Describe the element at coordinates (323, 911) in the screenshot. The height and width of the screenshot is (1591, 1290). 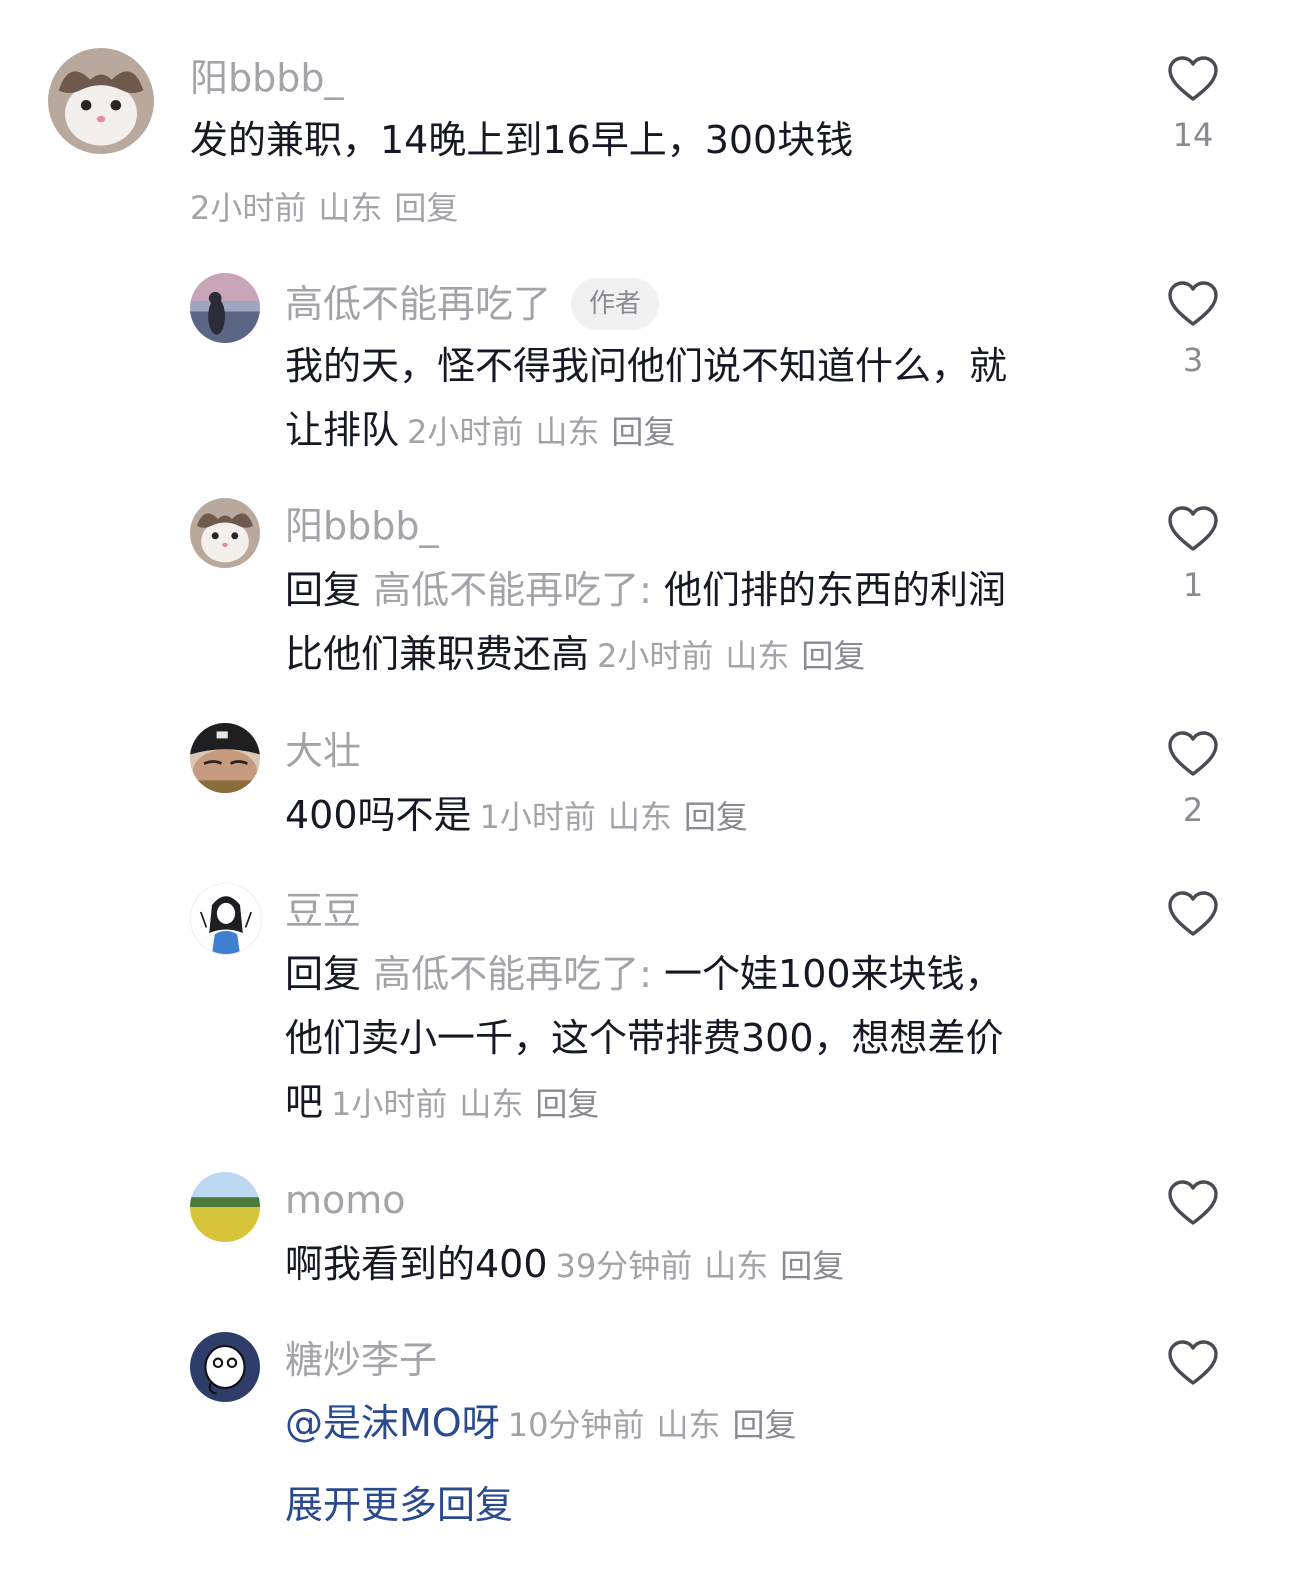
I see `reply-username: 豆豆` at that location.